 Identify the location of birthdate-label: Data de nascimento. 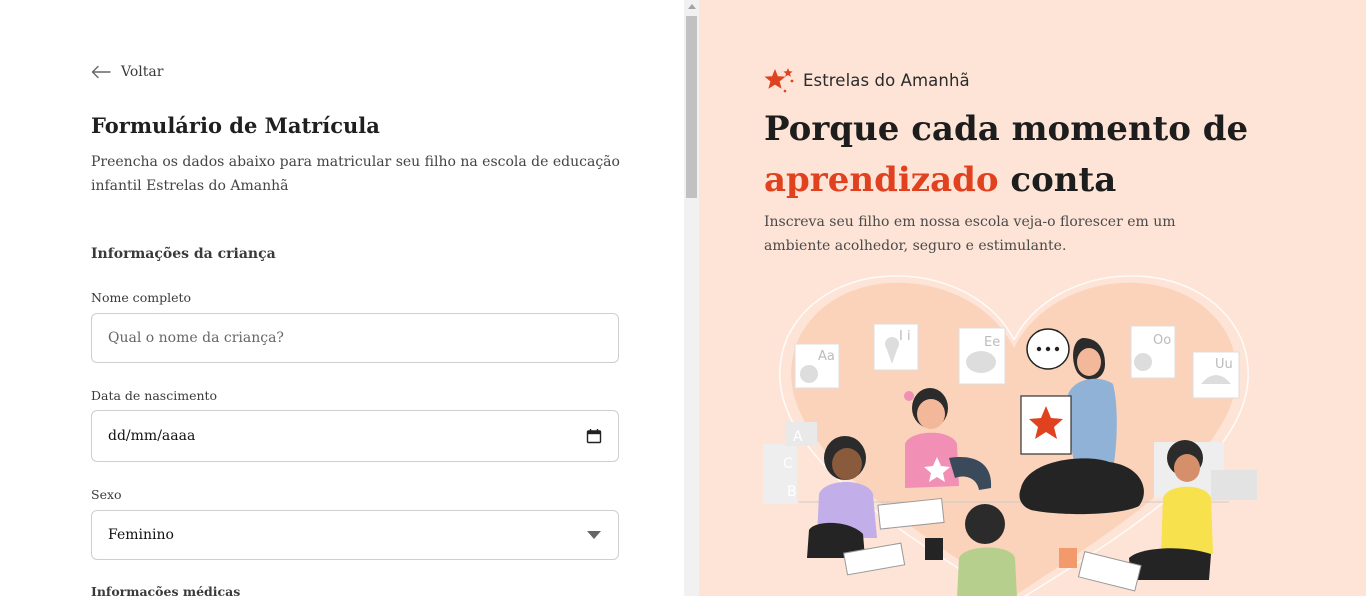
(154, 395).